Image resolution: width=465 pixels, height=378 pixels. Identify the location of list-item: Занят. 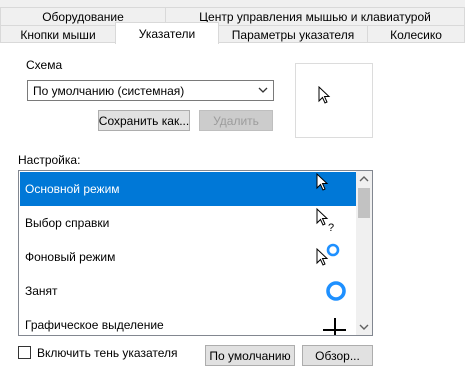
(188, 291).